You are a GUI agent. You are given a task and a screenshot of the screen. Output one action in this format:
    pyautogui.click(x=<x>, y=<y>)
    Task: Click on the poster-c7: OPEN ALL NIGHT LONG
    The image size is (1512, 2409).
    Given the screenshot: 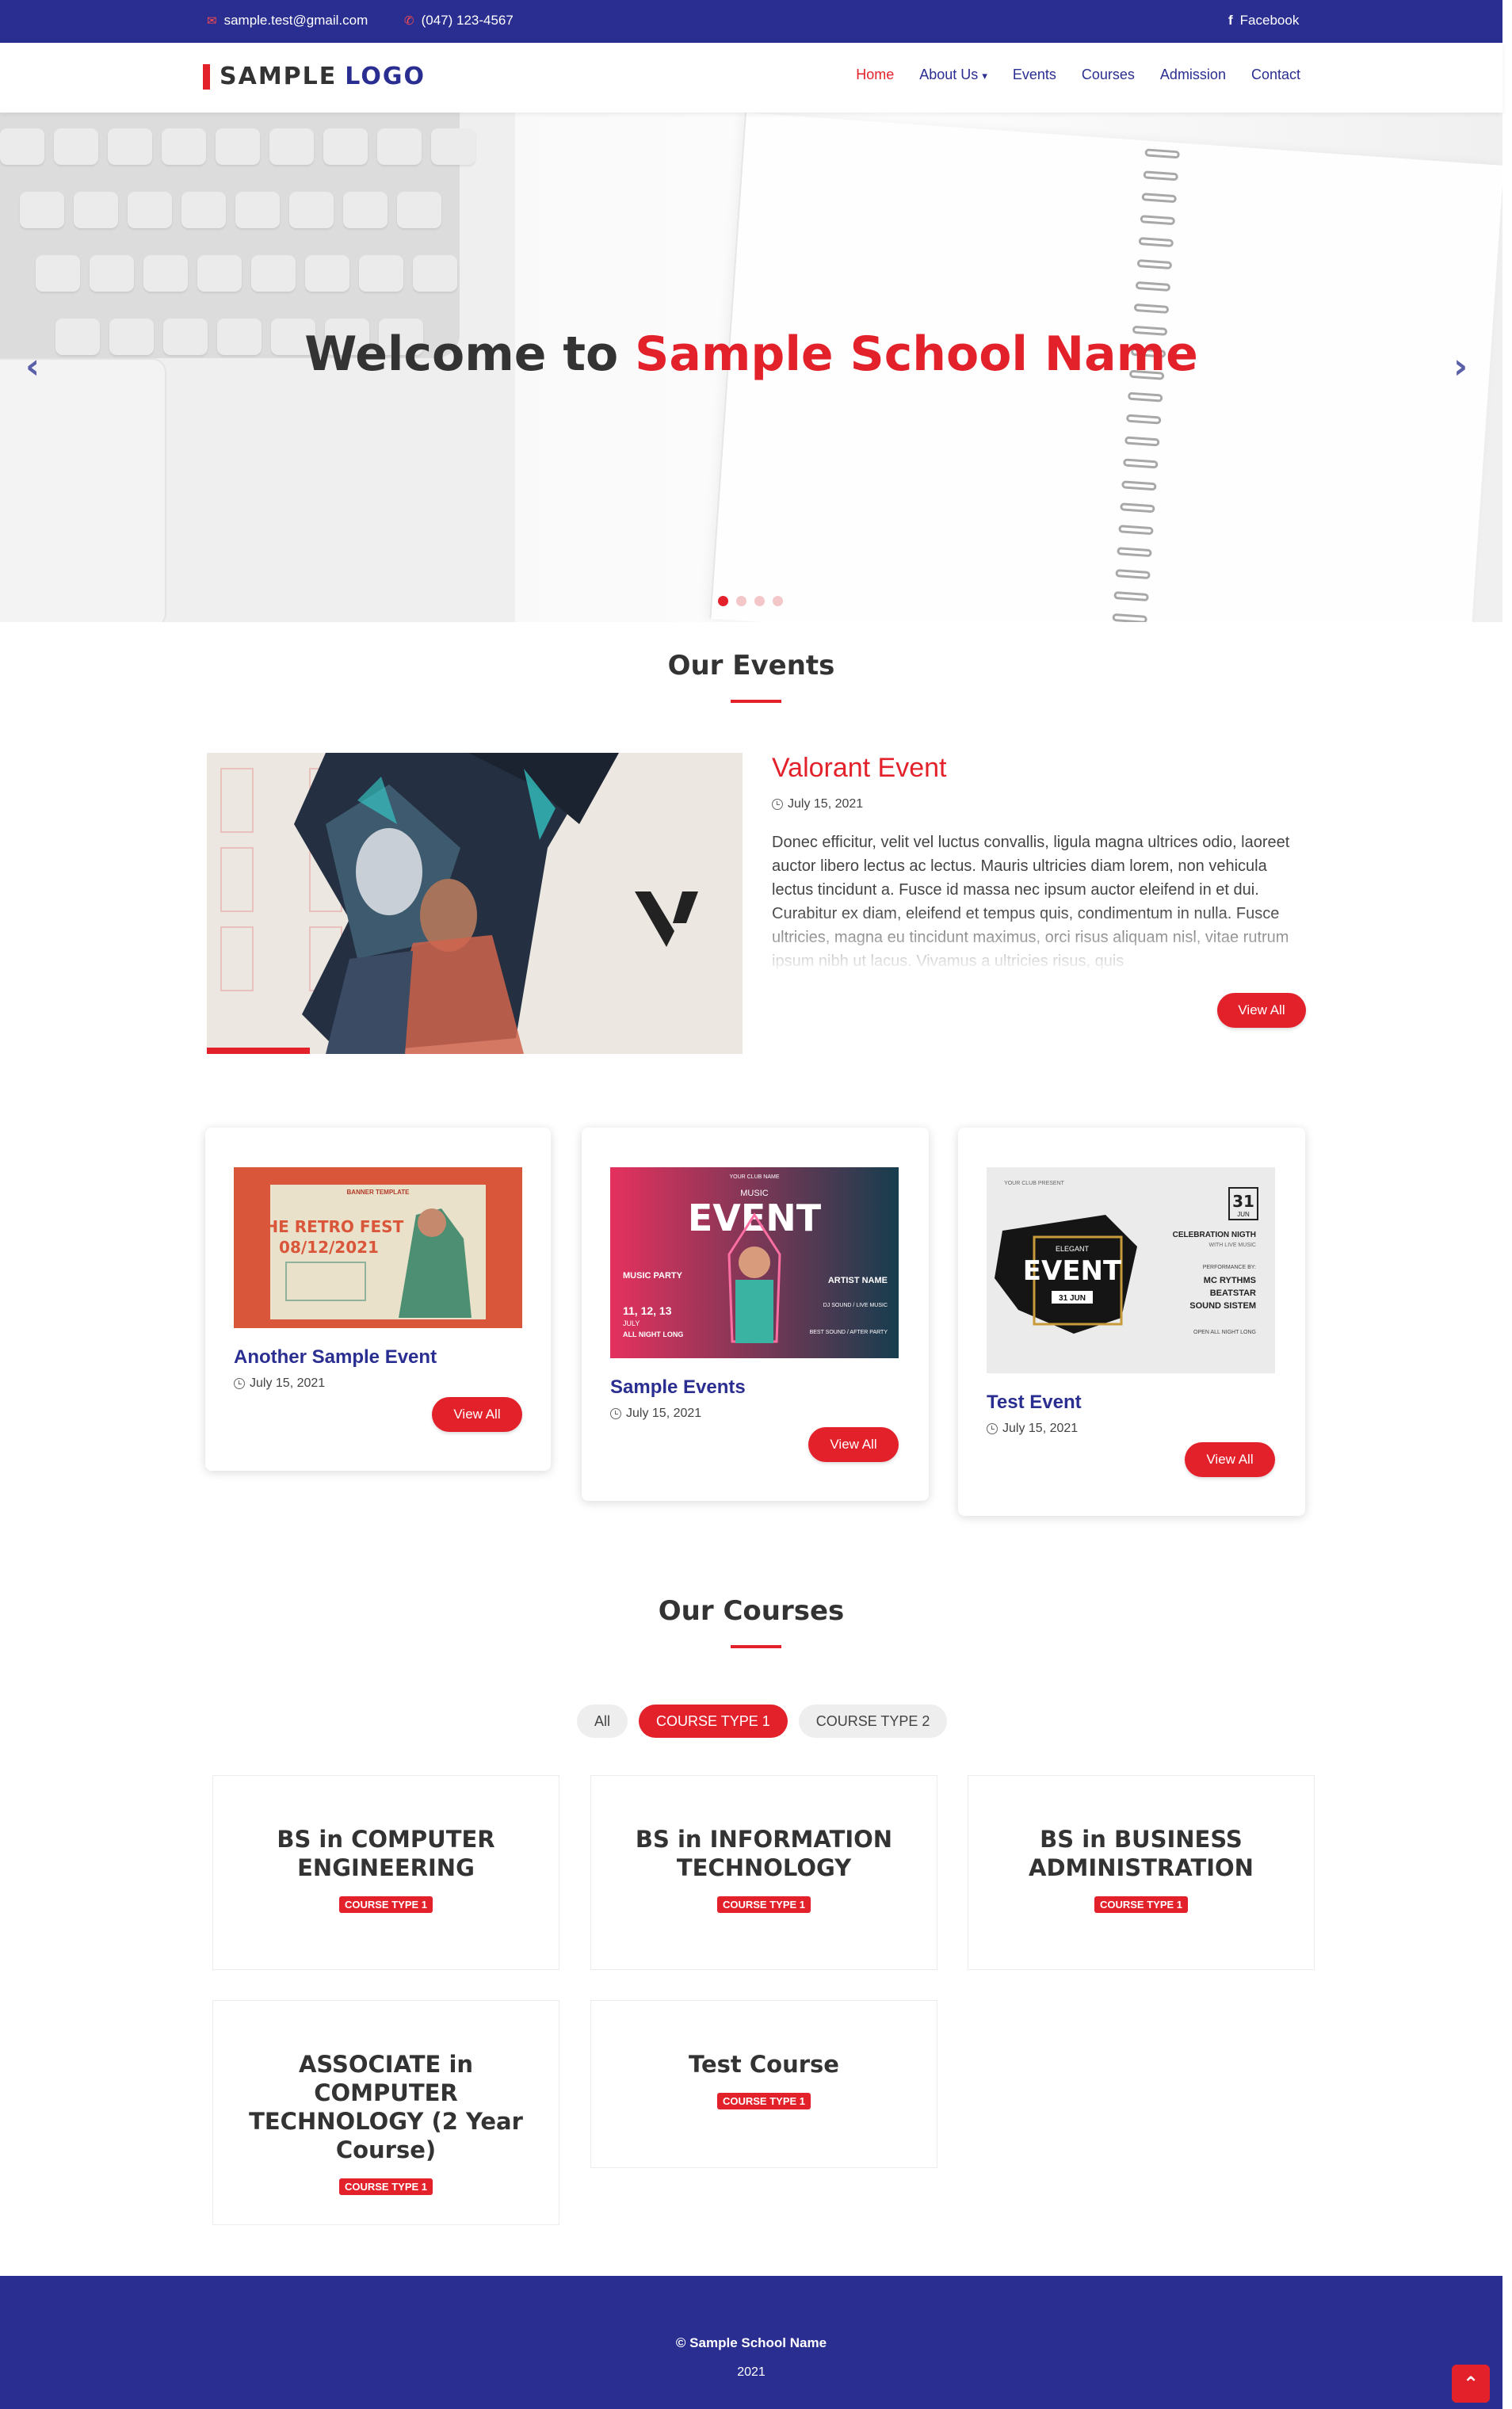 What is the action you would take?
    pyautogui.click(x=1224, y=1332)
    